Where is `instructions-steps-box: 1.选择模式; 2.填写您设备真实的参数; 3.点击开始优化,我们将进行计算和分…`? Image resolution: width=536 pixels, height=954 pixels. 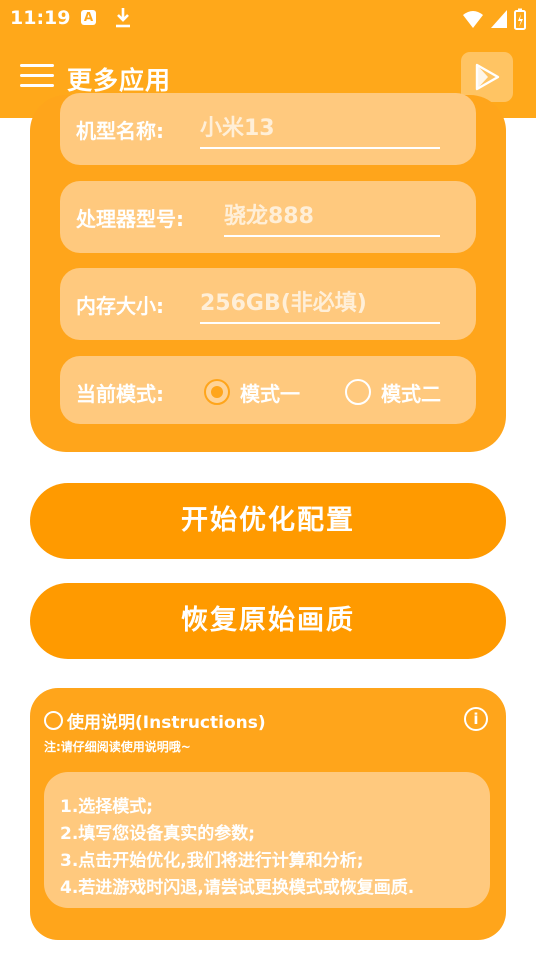 instructions-steps-box: 1.选择模式; 2.填写您设备真实的参数; 3.点击开始优化,我们将进行计算和分… is located at coordinates (267, 840).